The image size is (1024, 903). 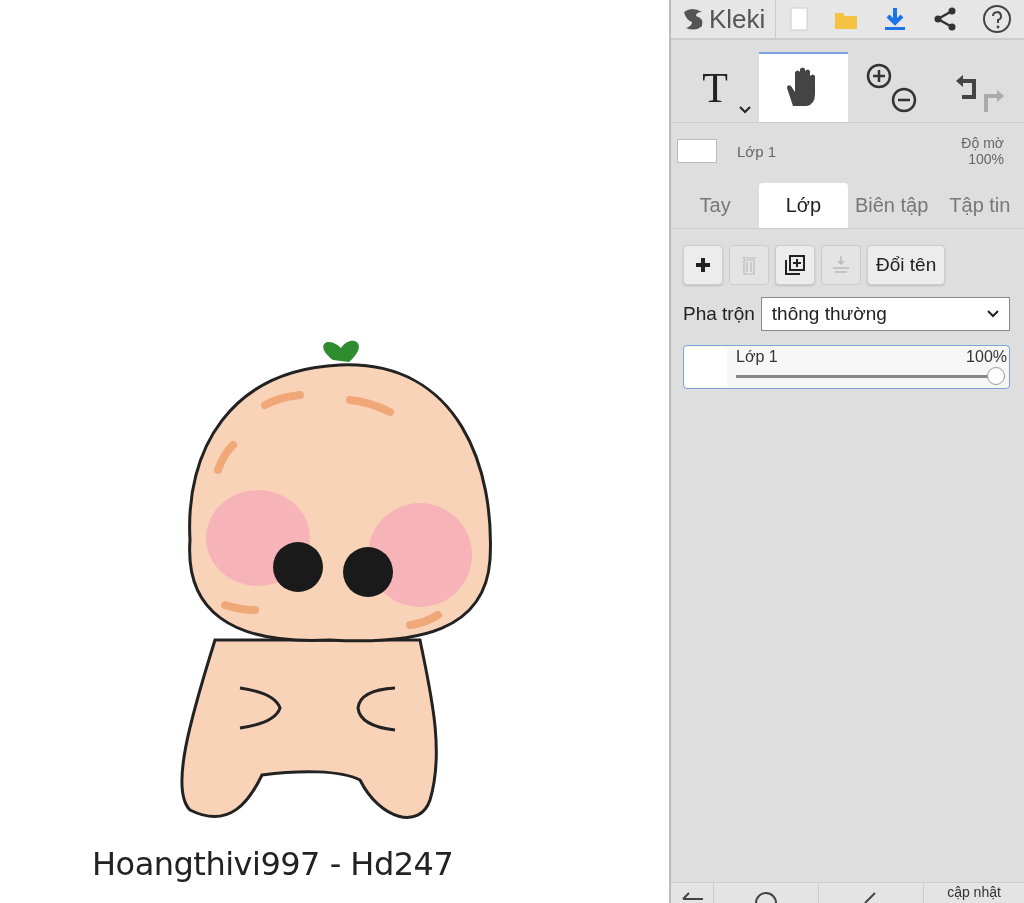 I want to click on plus-icon, so click(x=703, y=265).